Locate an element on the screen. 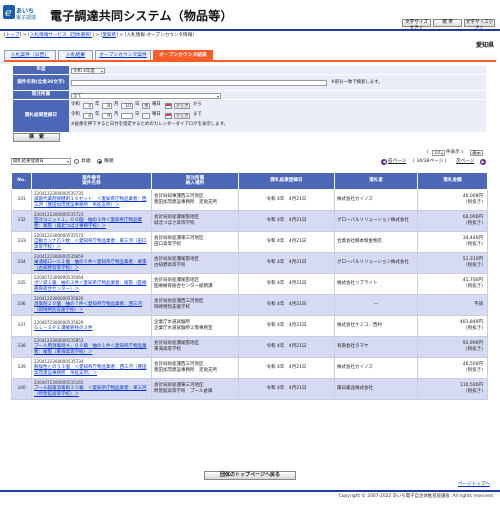 The height and width of the screenshot is (505, 500). next-page-link: 次ページ is located at coordinates (465, 161).